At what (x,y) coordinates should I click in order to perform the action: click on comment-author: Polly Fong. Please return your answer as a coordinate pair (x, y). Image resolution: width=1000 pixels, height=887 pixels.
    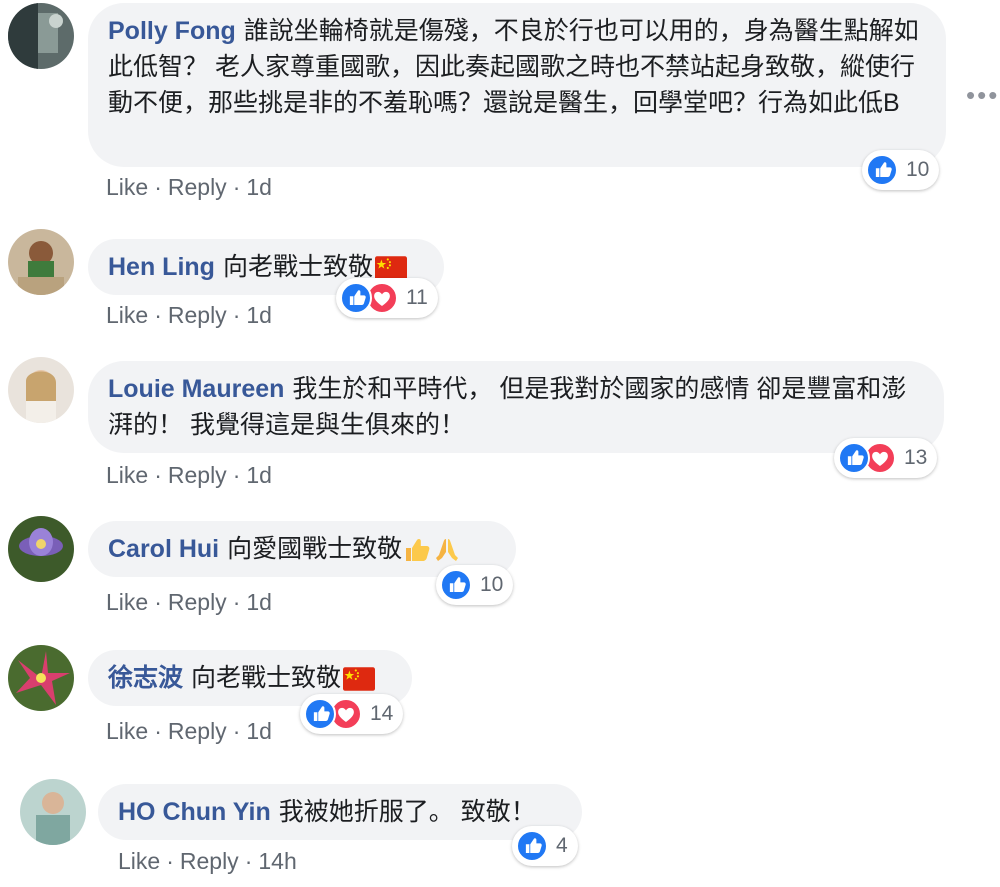
    Looking at the image, I should click on (172, 31).